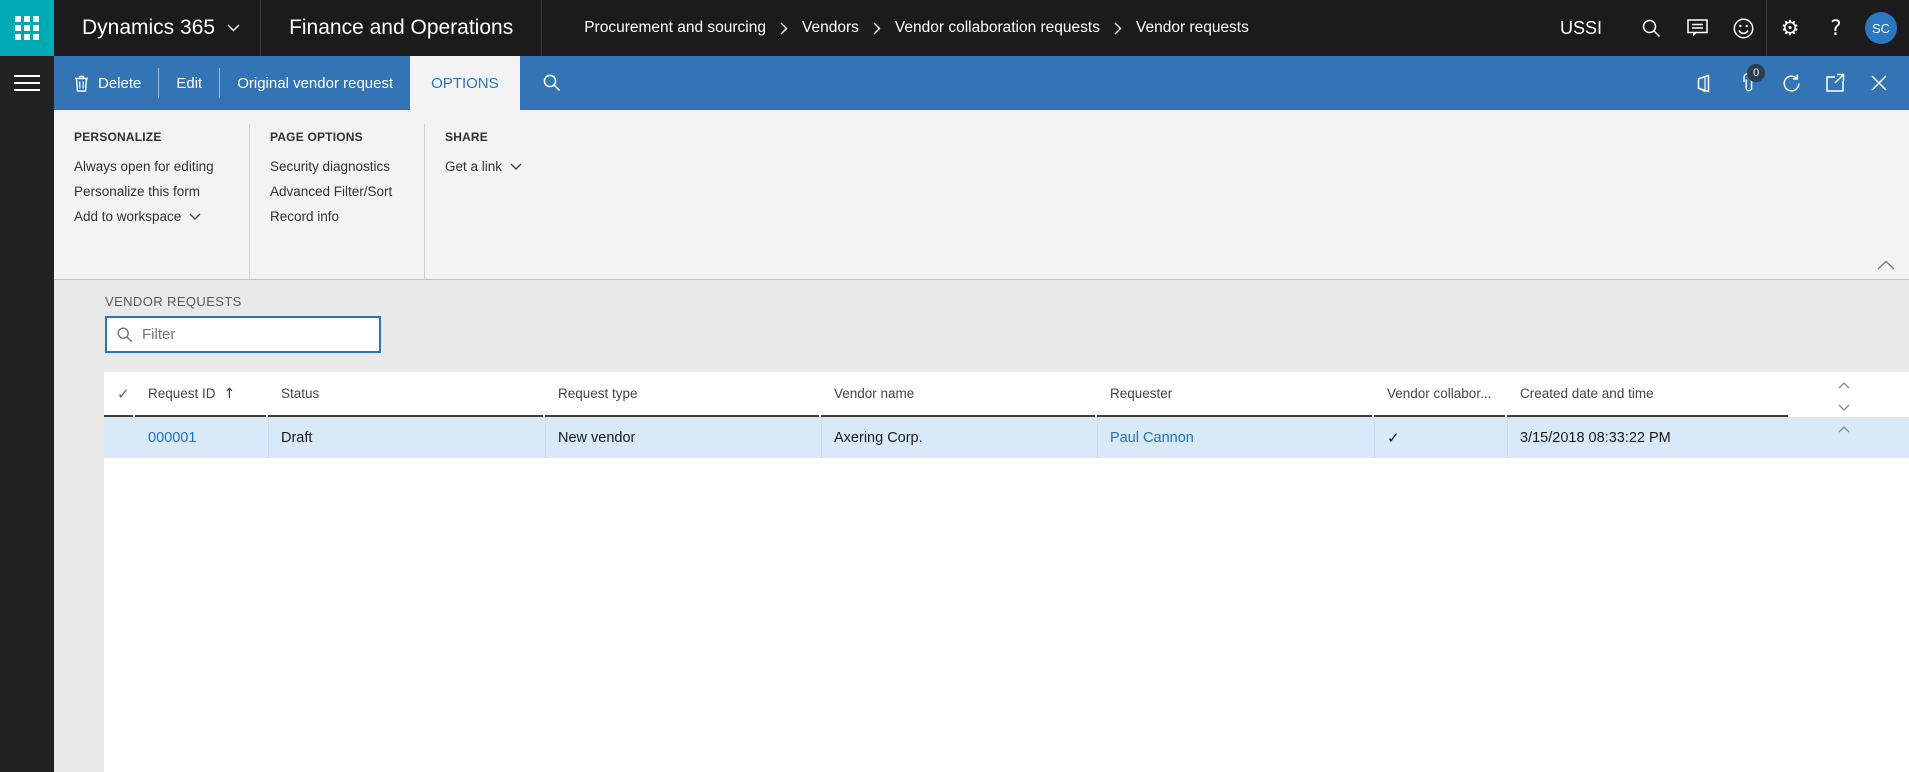 Image resolution: width=1909 pixels, height=772 pixels. I want to click on options-tab-label: OPTIONS, so click(465, 83).